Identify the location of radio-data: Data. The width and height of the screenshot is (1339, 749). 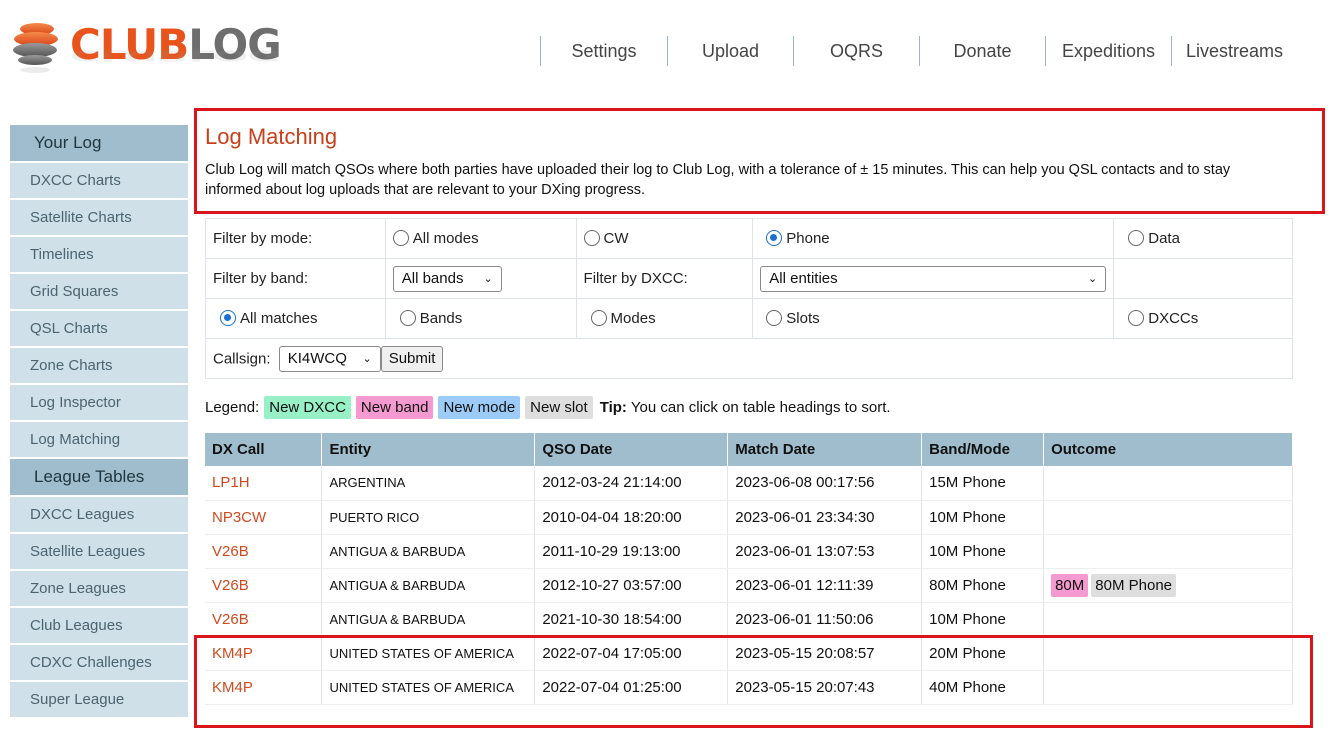
(1203, 238).